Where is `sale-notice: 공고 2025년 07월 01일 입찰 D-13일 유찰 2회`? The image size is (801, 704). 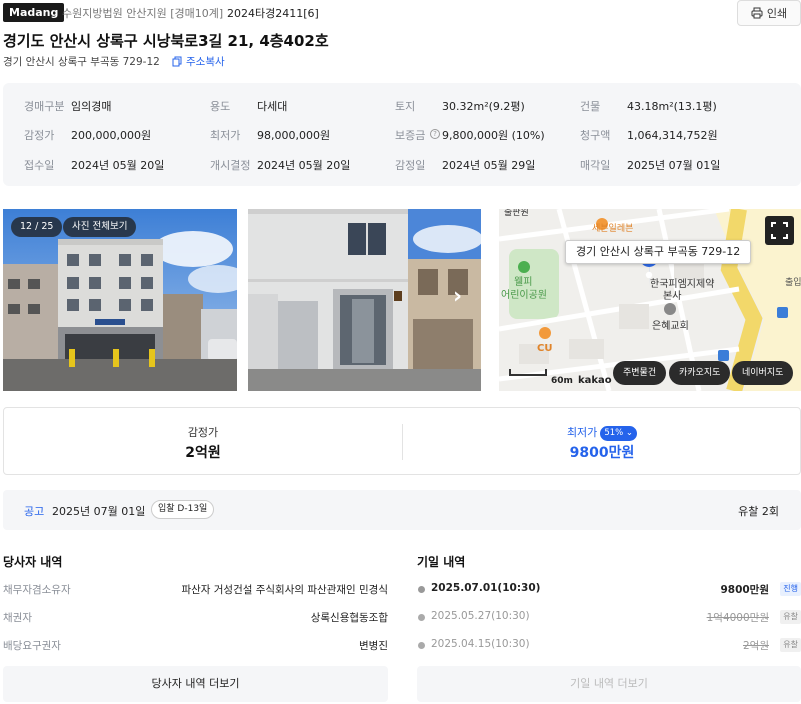 sale-notice: 공고 2025년 07월 01일 입찰 D-13일 유찰 2회 is located at coordinates (402, 510).